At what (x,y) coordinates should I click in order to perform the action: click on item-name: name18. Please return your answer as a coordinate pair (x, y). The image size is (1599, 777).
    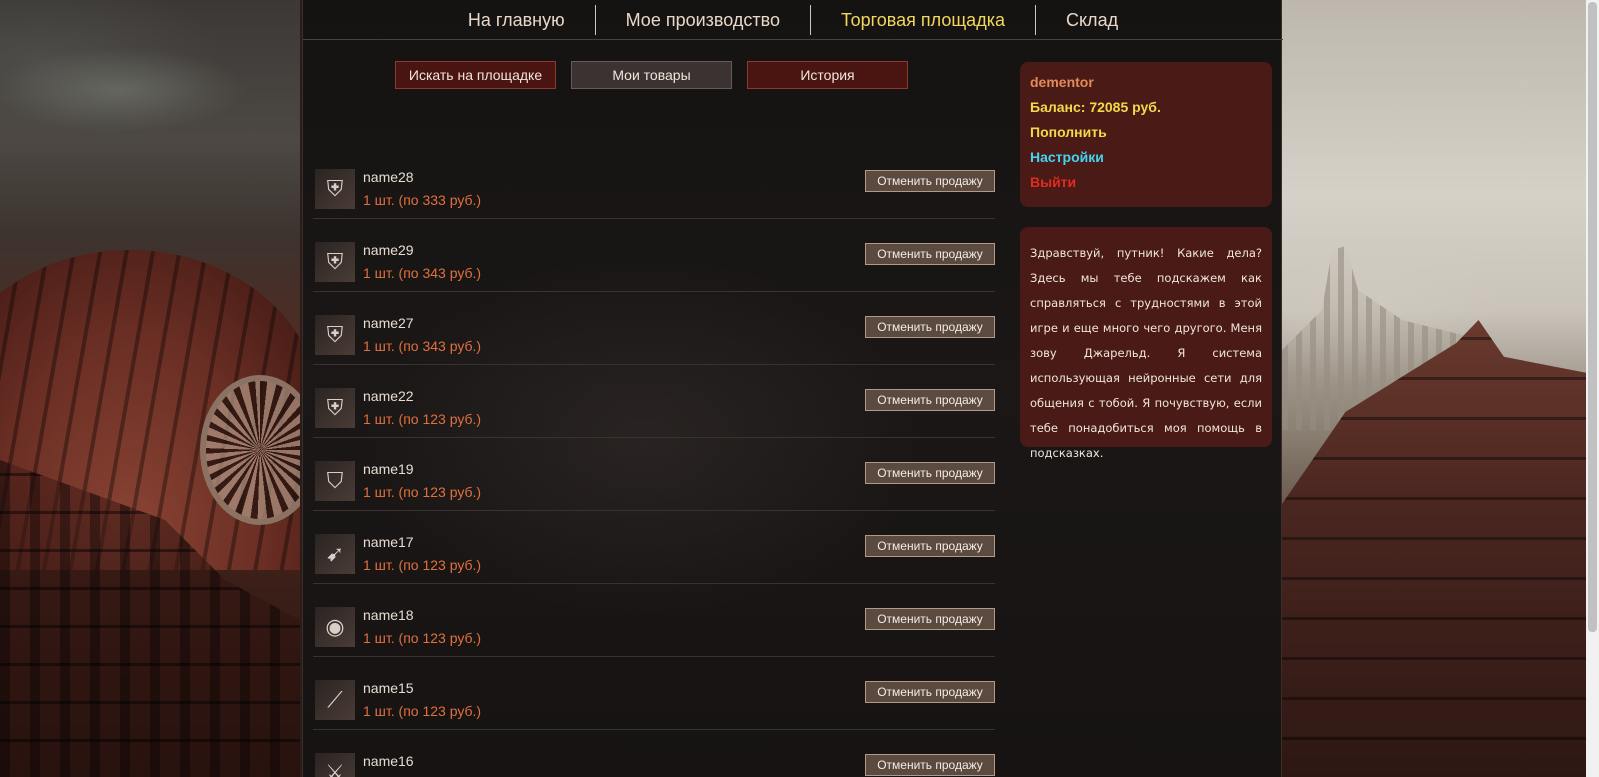
    Looking at the image, I should click on (388, 615).